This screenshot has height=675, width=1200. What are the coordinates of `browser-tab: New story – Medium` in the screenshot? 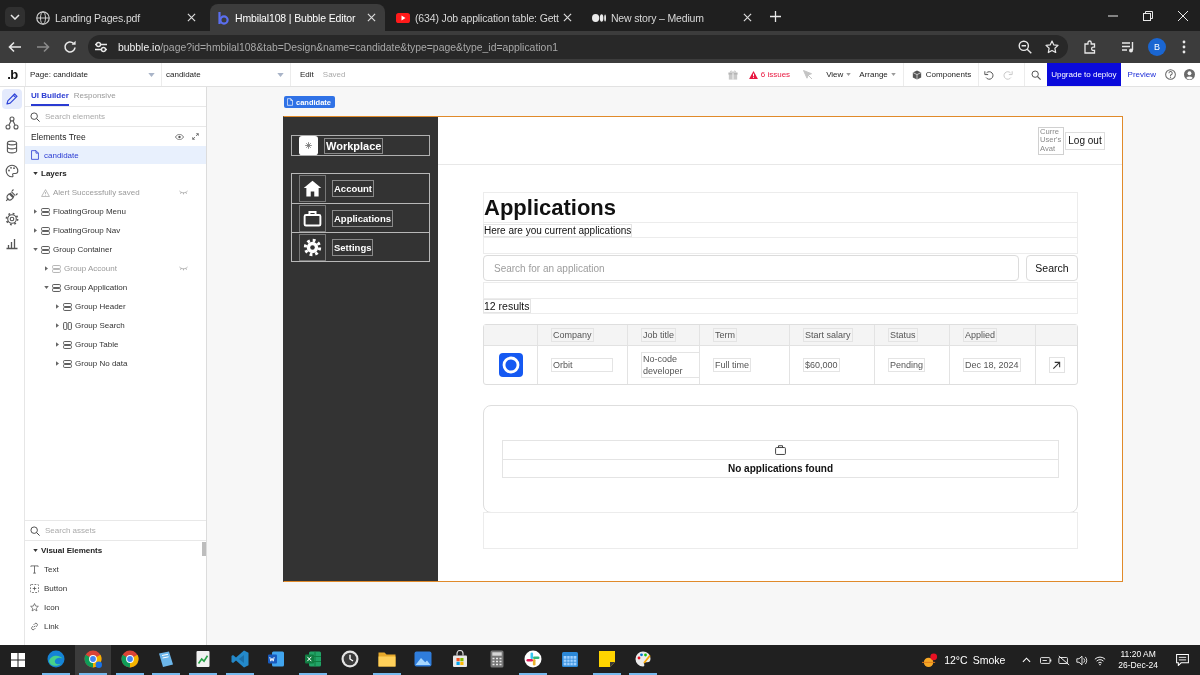 It's located at (673, 17).